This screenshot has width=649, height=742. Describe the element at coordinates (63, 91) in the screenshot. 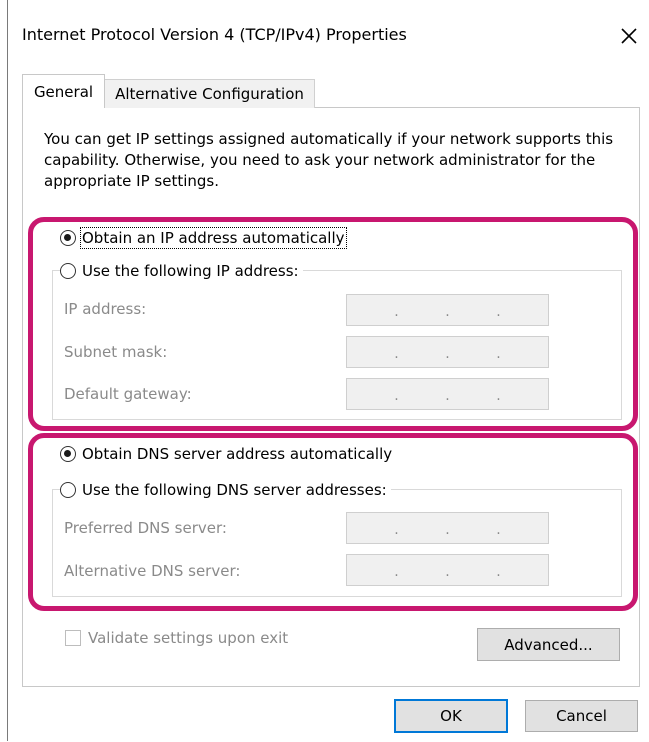

I see `tab-general: General` at that location.